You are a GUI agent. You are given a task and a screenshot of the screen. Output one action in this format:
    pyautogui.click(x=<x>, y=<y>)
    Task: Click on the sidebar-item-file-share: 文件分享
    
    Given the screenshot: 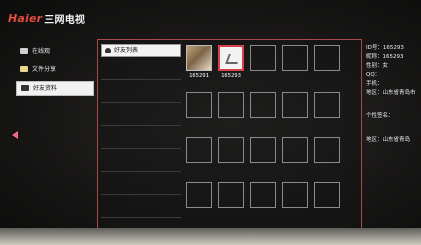 What is the action you would take?
    pyautogui.click(x=55, y=69)
    